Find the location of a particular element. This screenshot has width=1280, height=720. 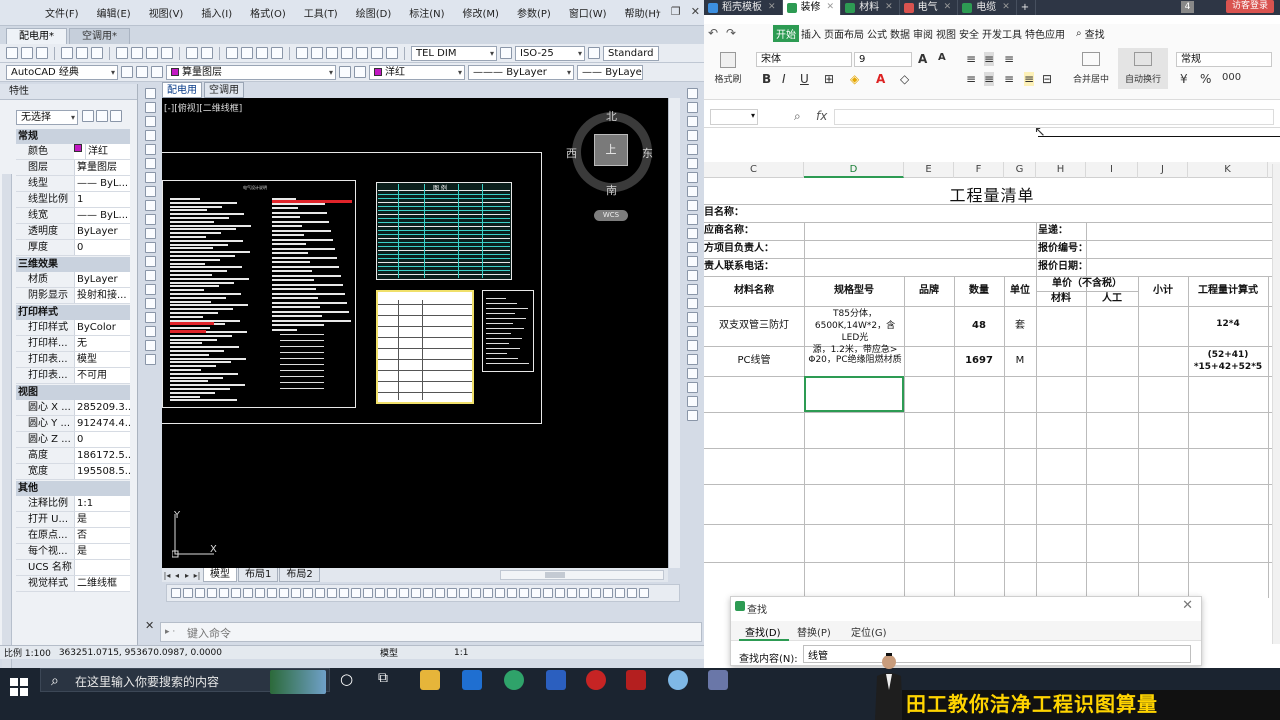

props-row: 打印样式 ByColor is located at coordinates (73, 328).